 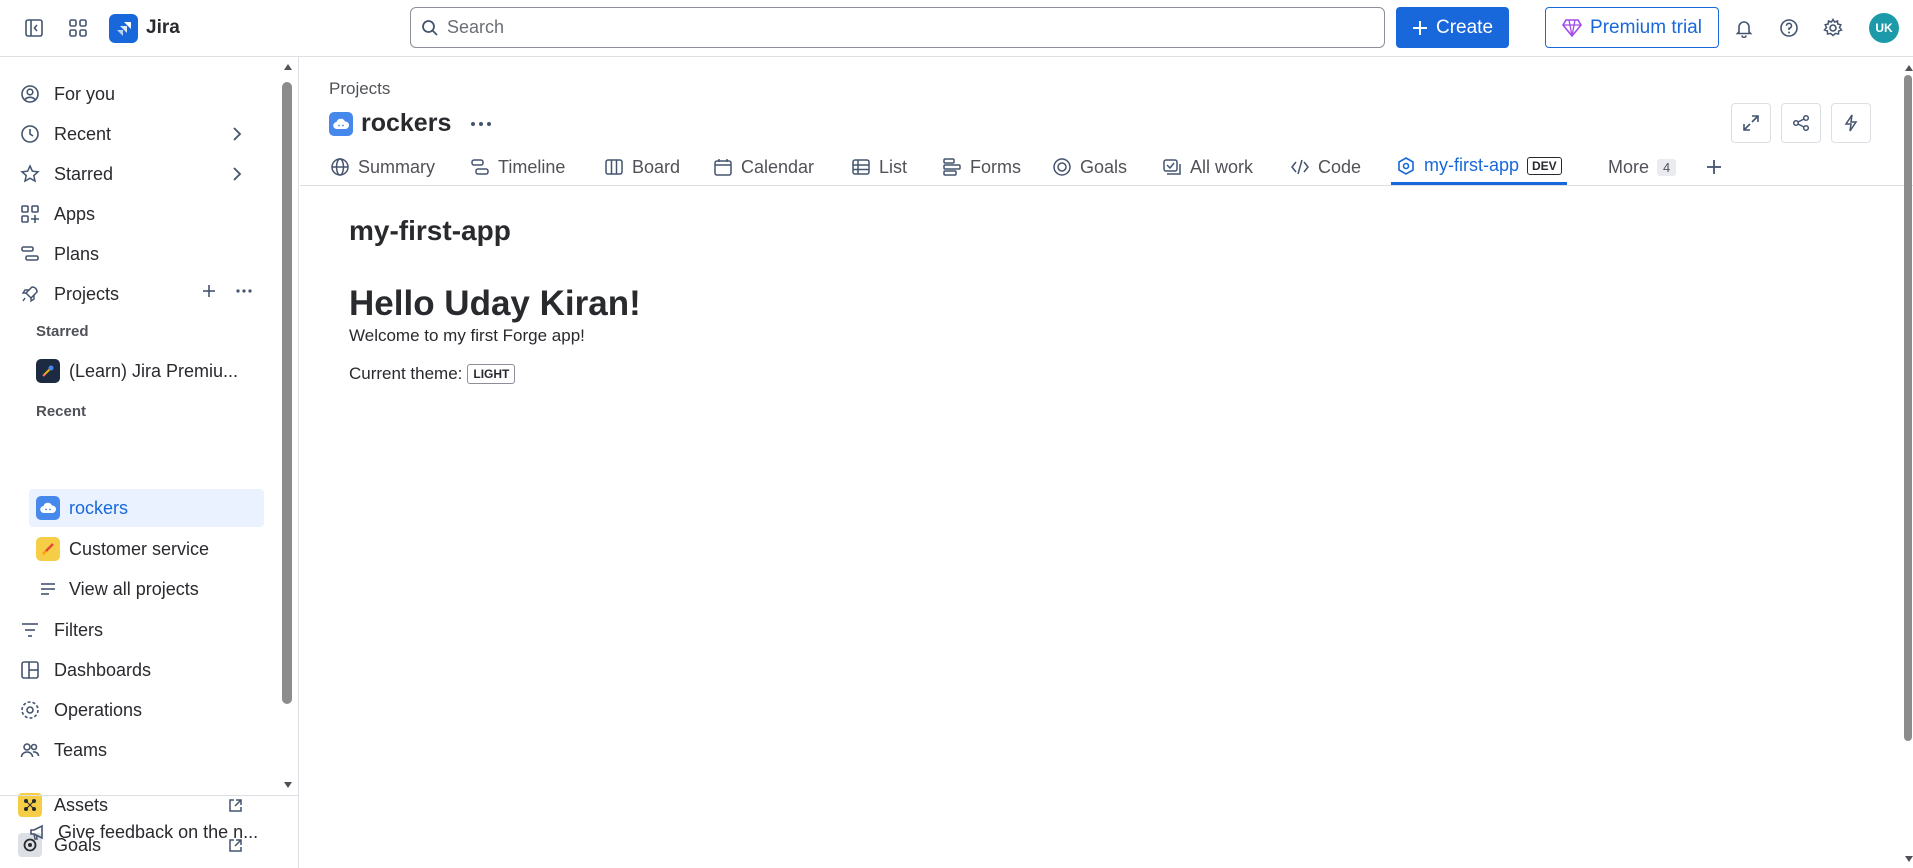 What do you see at coordinates (140, 750) in the screenshot?
I see `sidebar-item-teams: Teams` at bounding box center [140, 750].